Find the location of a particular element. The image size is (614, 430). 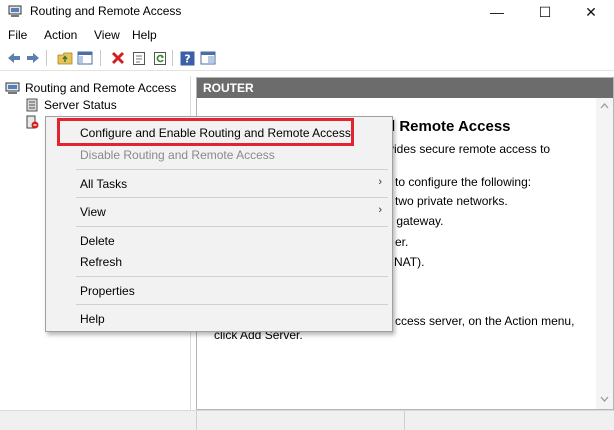

menu-help: Help is located at coordinates (144, 35).